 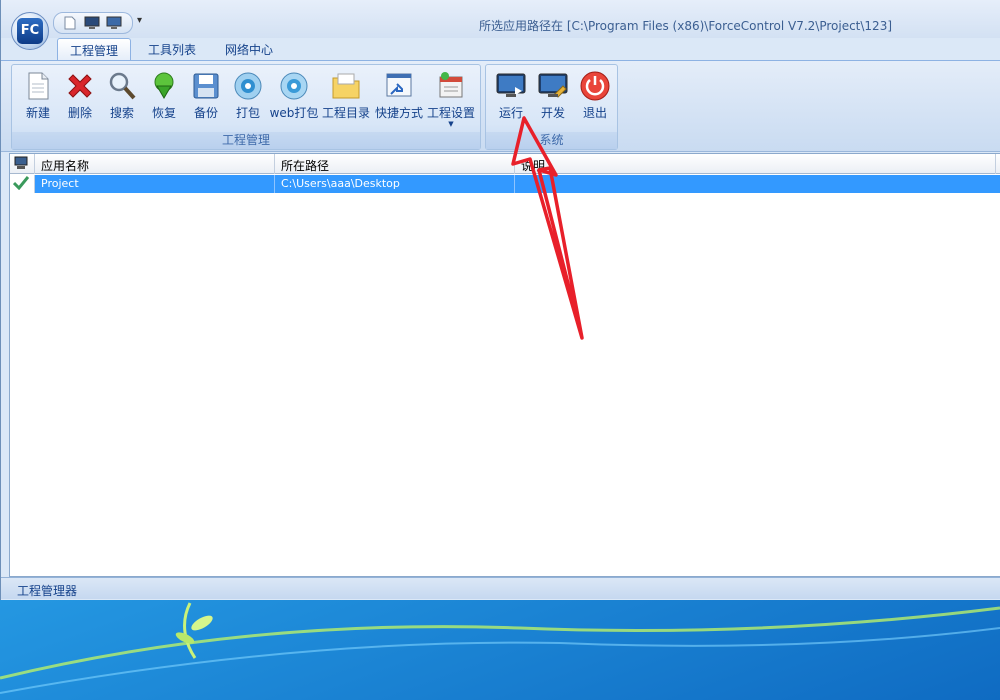 I want to click on table-row: Project C:\Users\aaa\Desktop, so click(x=505, y=184).